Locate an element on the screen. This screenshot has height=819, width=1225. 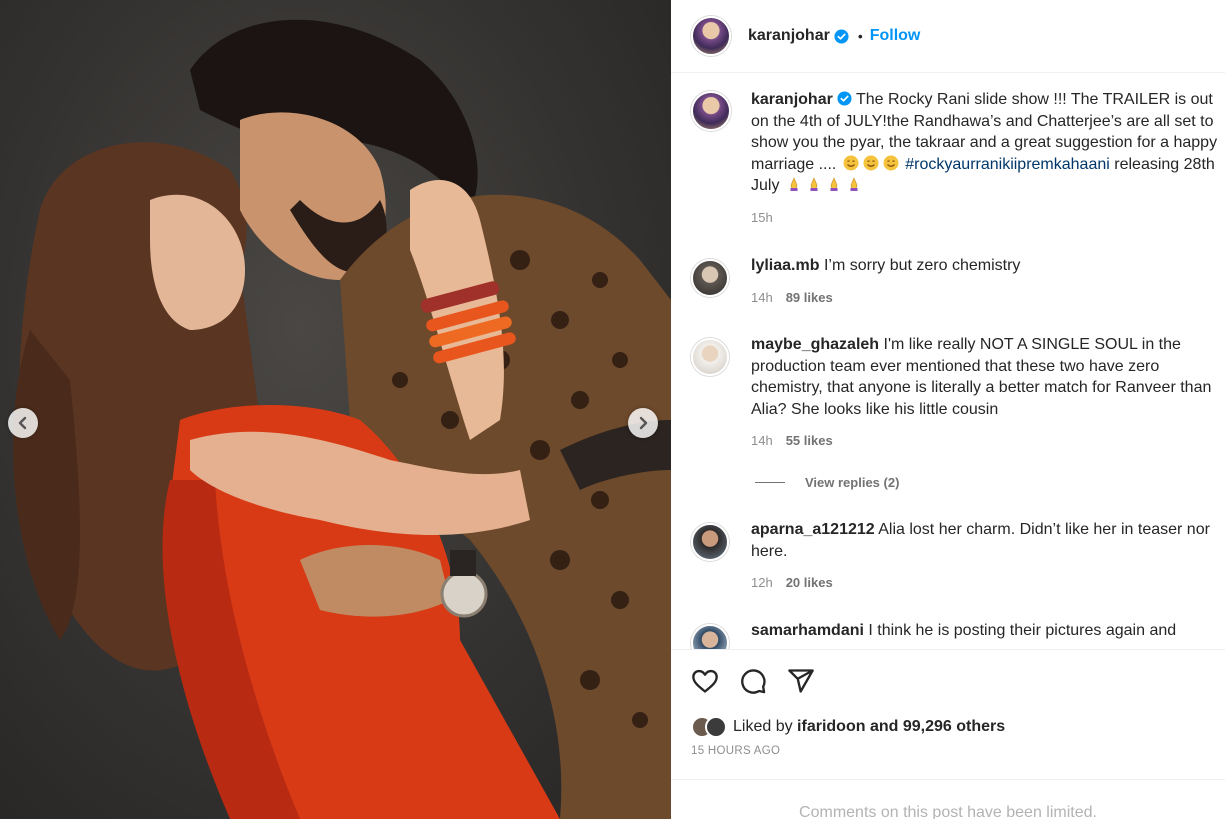
chevron-right-icon is located at coordinates (643, 423).